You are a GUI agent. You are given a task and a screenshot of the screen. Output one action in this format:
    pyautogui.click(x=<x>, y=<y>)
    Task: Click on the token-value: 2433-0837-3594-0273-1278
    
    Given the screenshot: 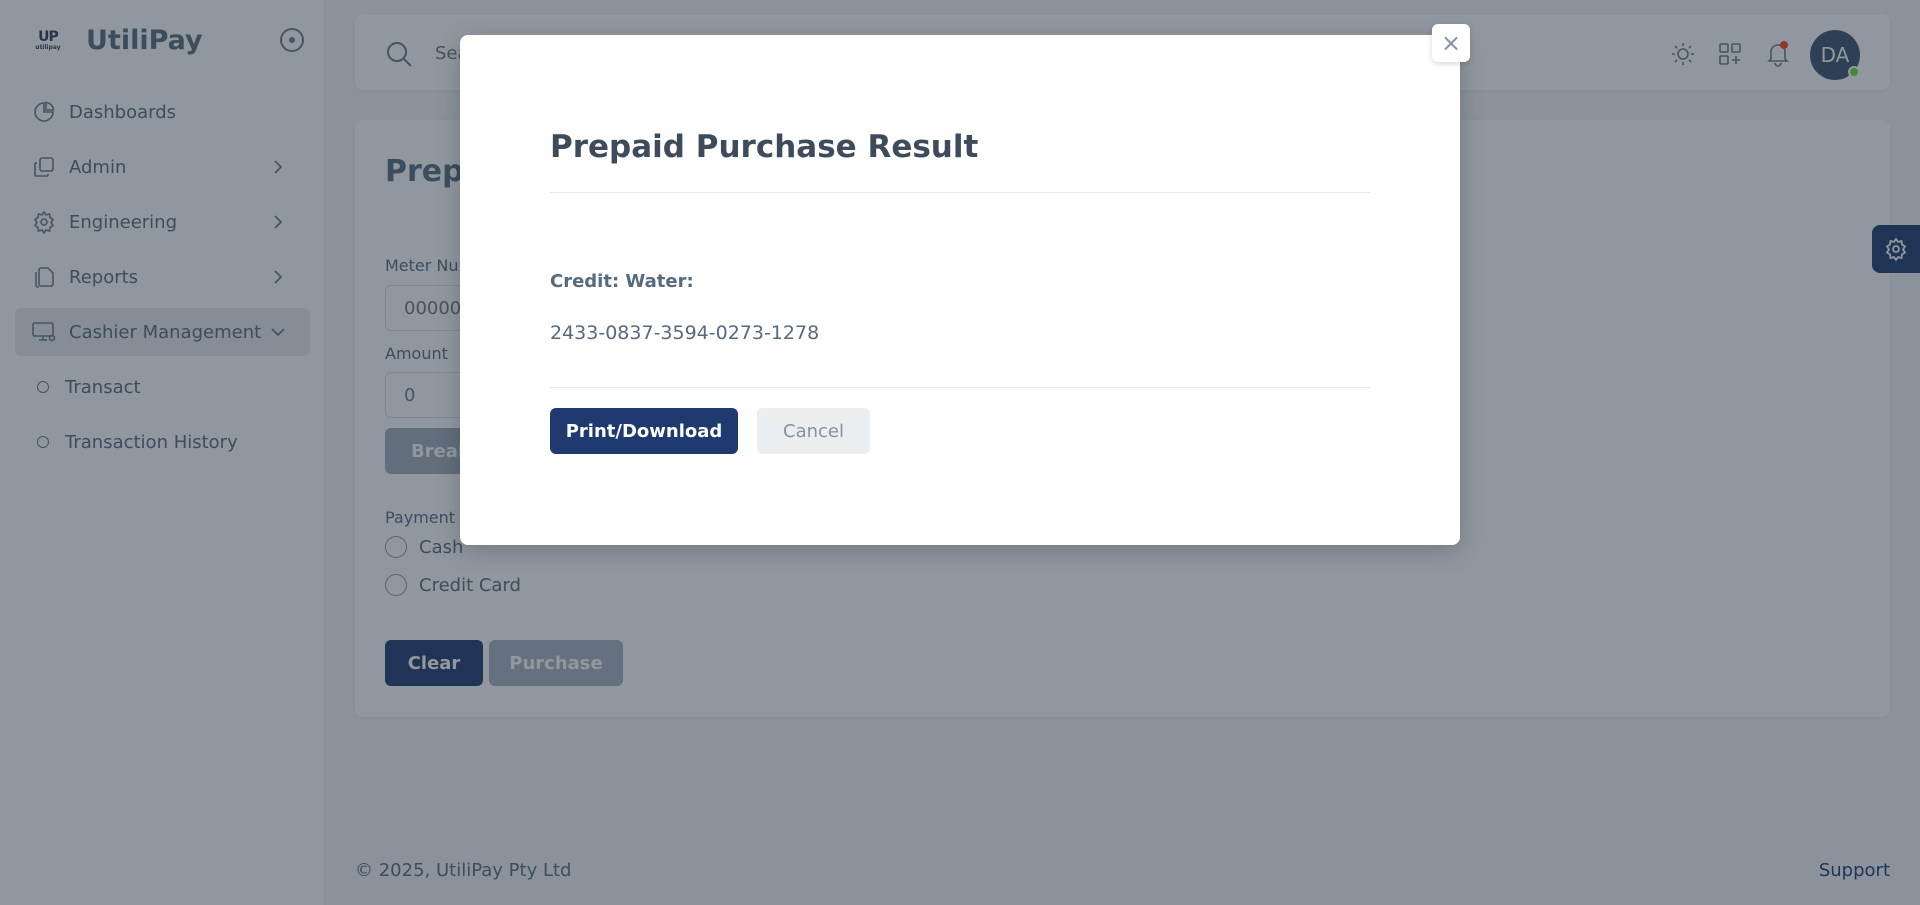 What is the action you would take?
    pyautogui.click(x=685, y=333)
    